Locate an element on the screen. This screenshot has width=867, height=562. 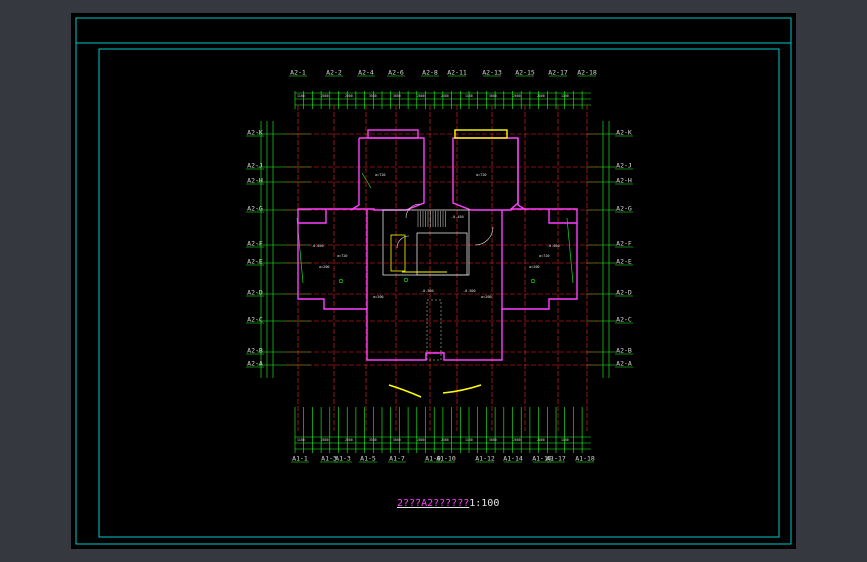
axis-bubble-left: A2-A is located at coordinates (255, 364).